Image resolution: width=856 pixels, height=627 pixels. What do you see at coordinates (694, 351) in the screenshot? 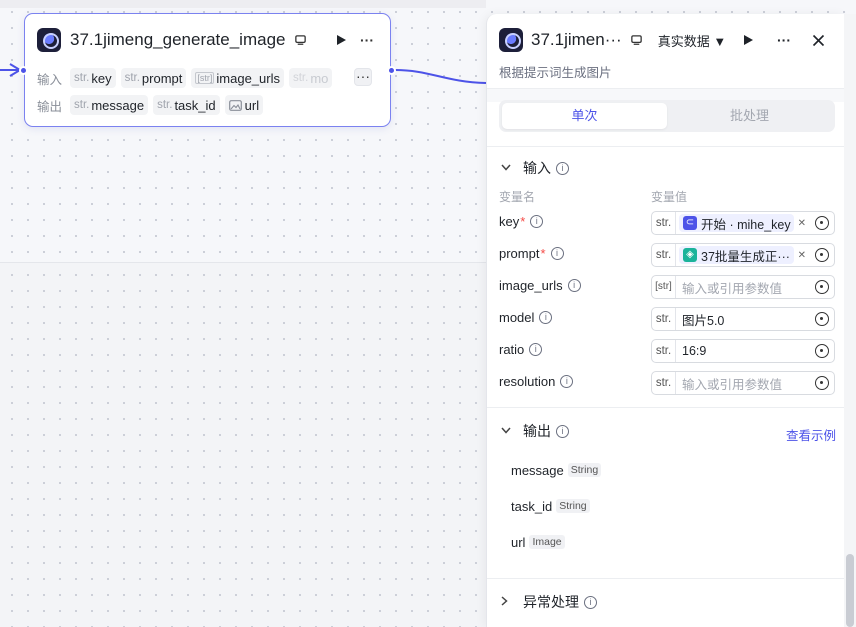
I see `variable-value: 16:9` at bounding box center [694, 351].